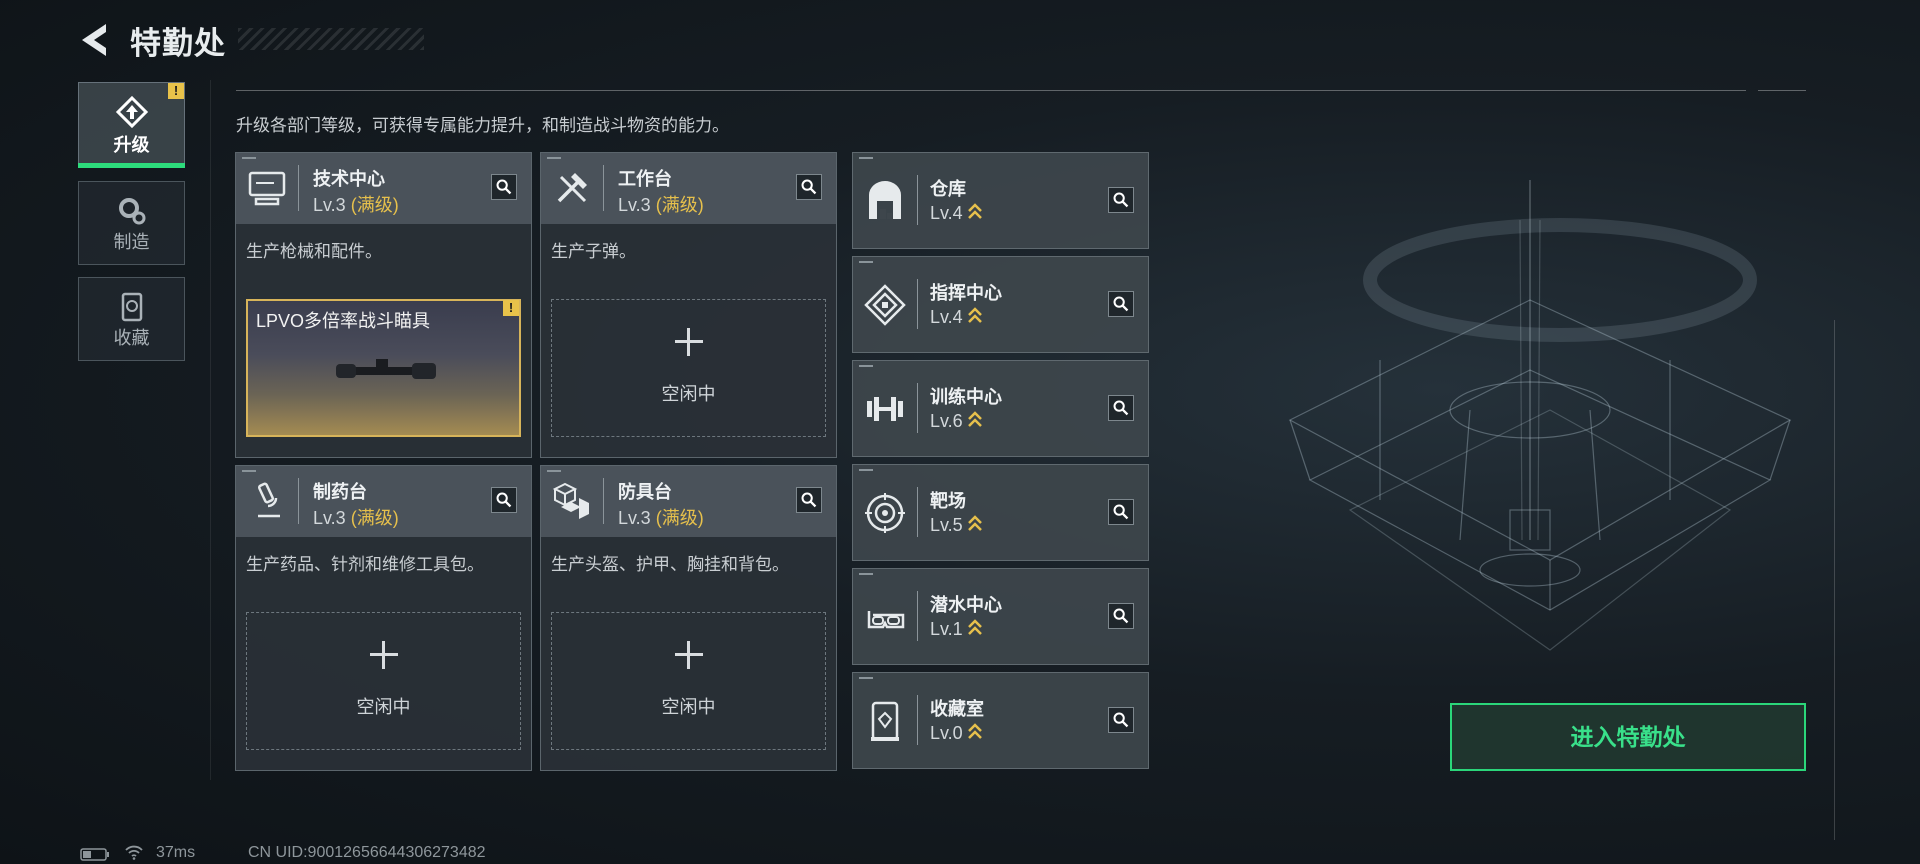  What do you see at coordinates (131, 211) in the screenshot?
I see `gears-icon` at bounding box center [131, 211].